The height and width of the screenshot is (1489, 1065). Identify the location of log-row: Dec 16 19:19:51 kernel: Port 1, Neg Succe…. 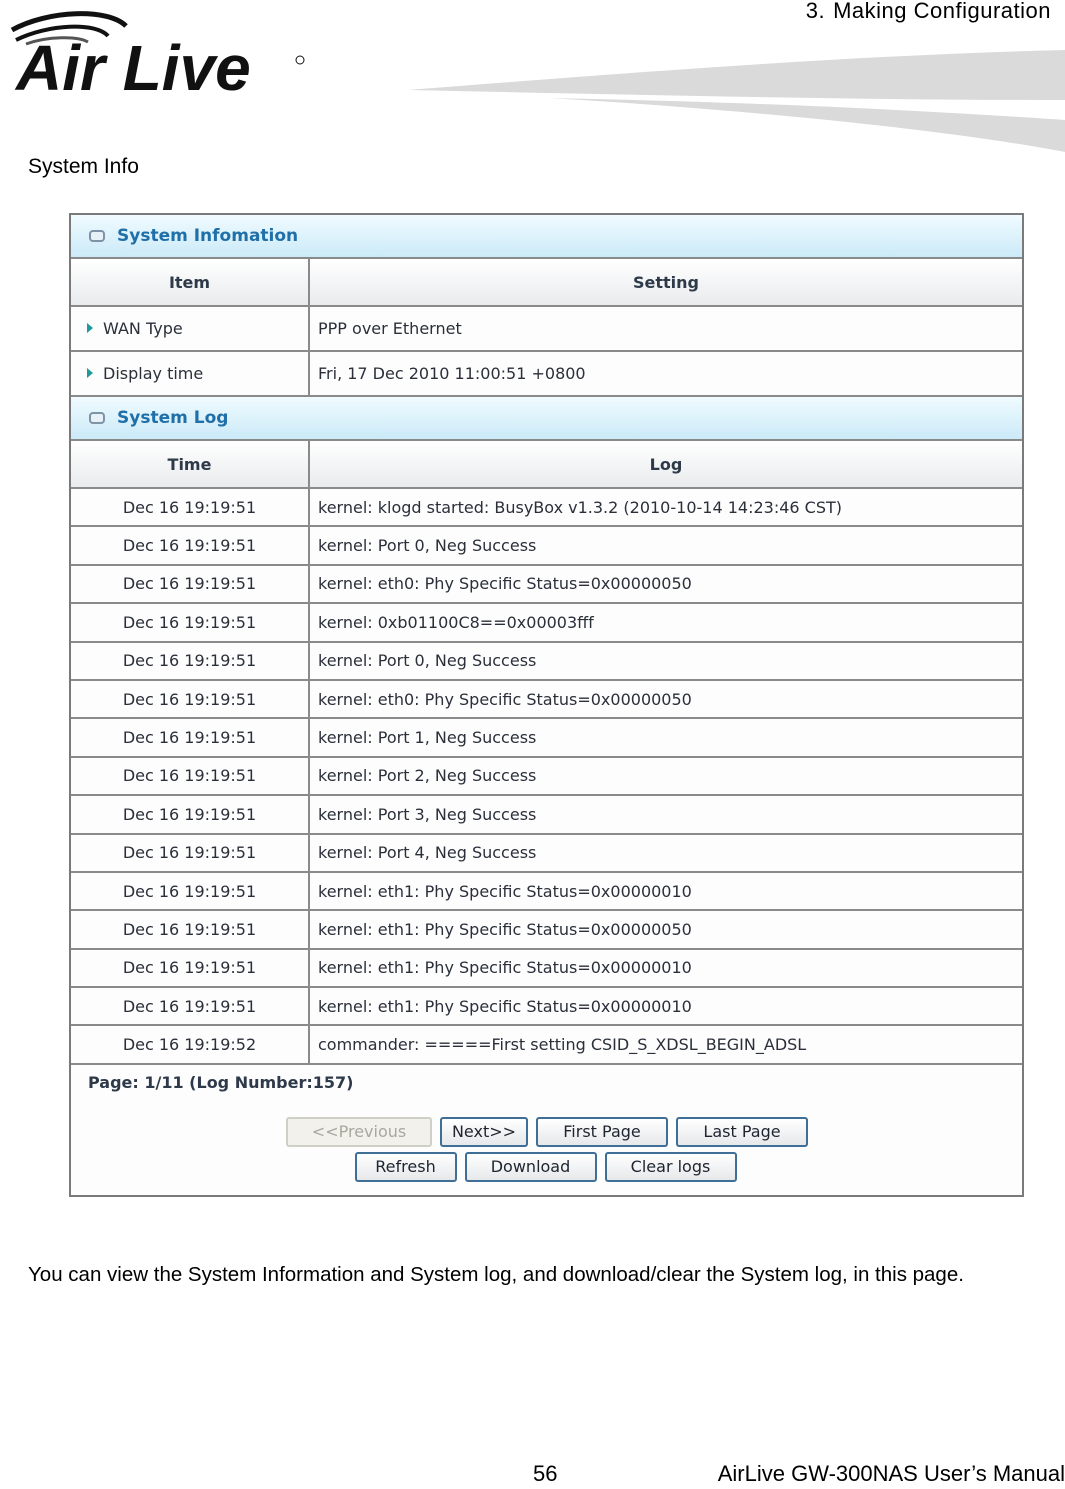
(546, 738).